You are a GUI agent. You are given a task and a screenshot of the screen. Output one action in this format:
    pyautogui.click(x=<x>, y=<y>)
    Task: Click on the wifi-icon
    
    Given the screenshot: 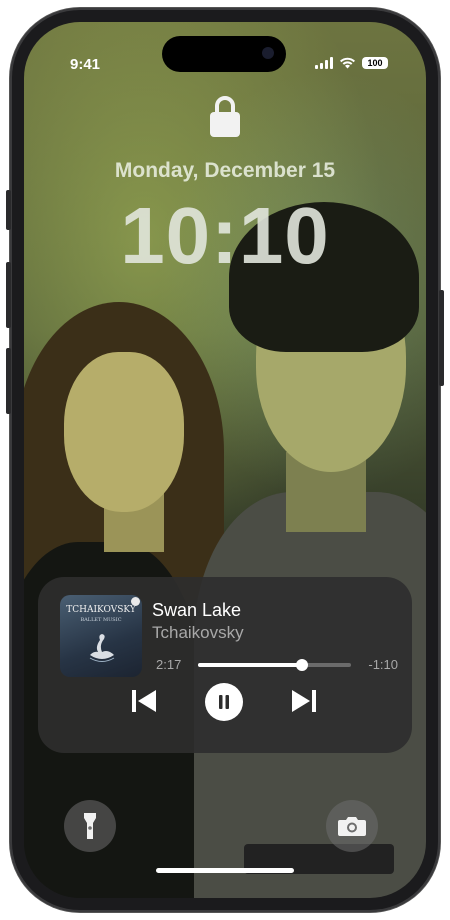 What is the action you would take?
    pyautogui.click(x=347, y=63)
    